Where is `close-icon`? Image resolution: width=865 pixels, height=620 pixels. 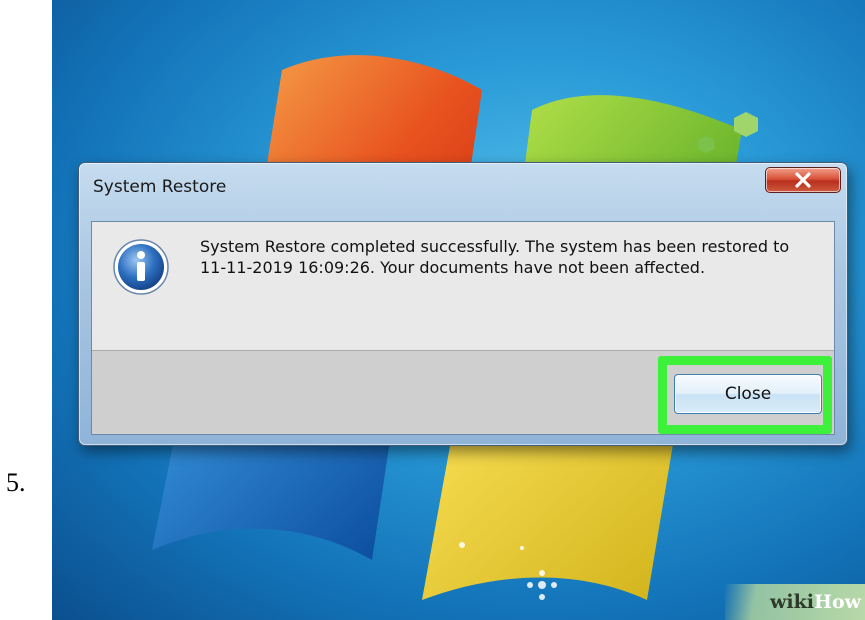
close-icon is located at coordinates (803, 180).